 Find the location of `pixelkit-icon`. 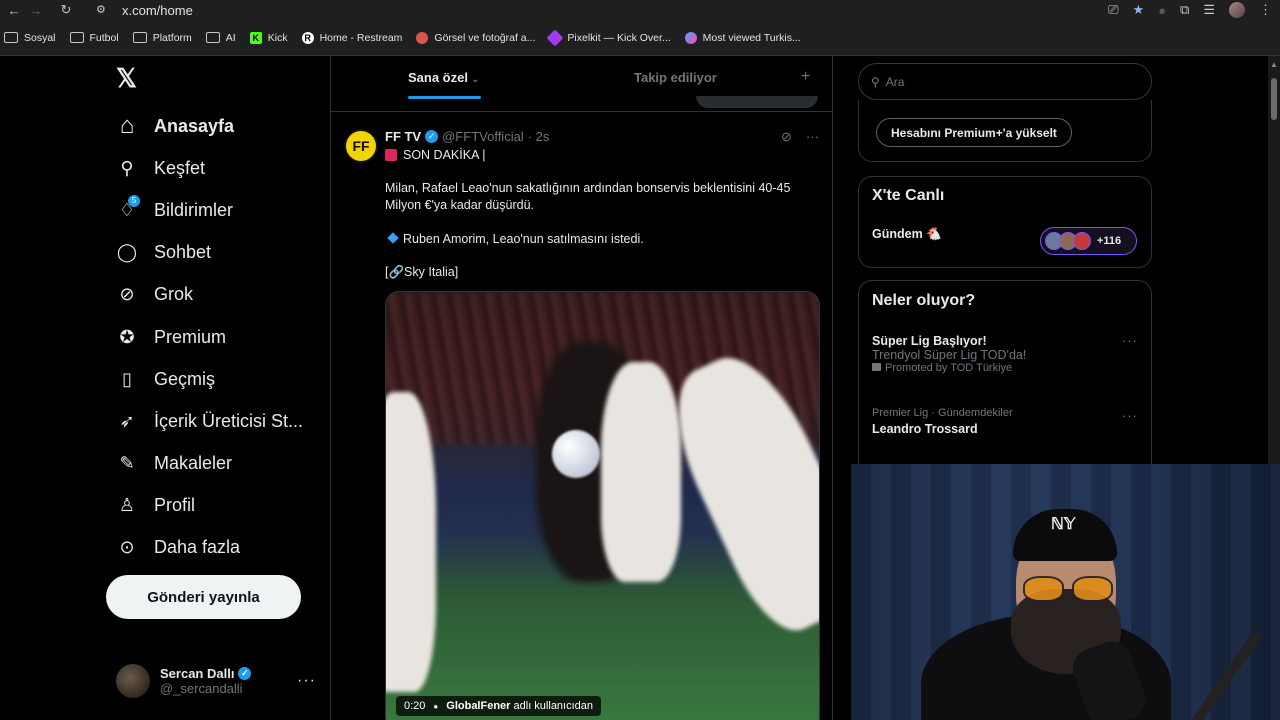

pixelkit-icon is located at coordinates (555, 37).